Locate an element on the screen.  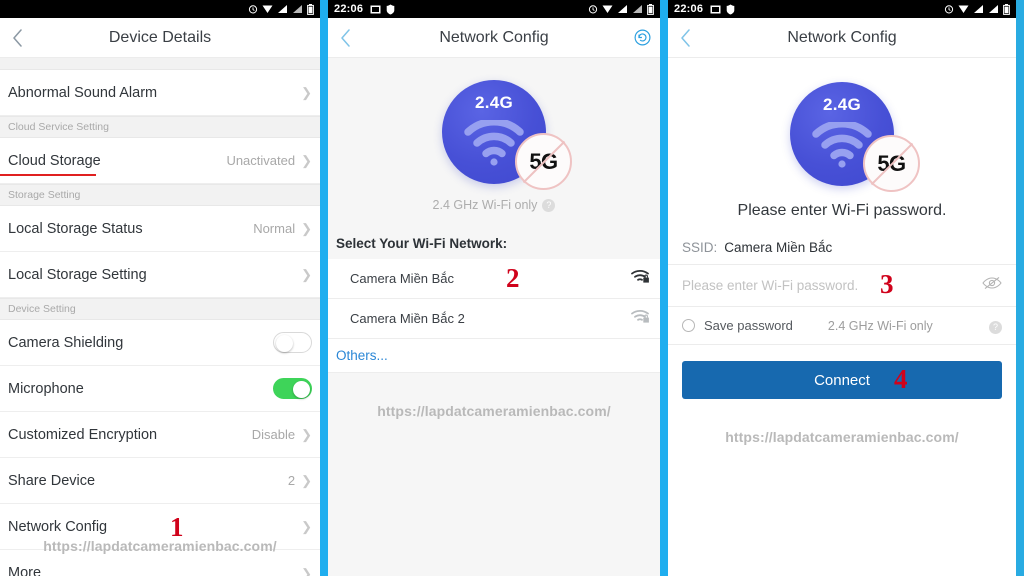
connect-label: Connect is located at coordinates (842, 380).